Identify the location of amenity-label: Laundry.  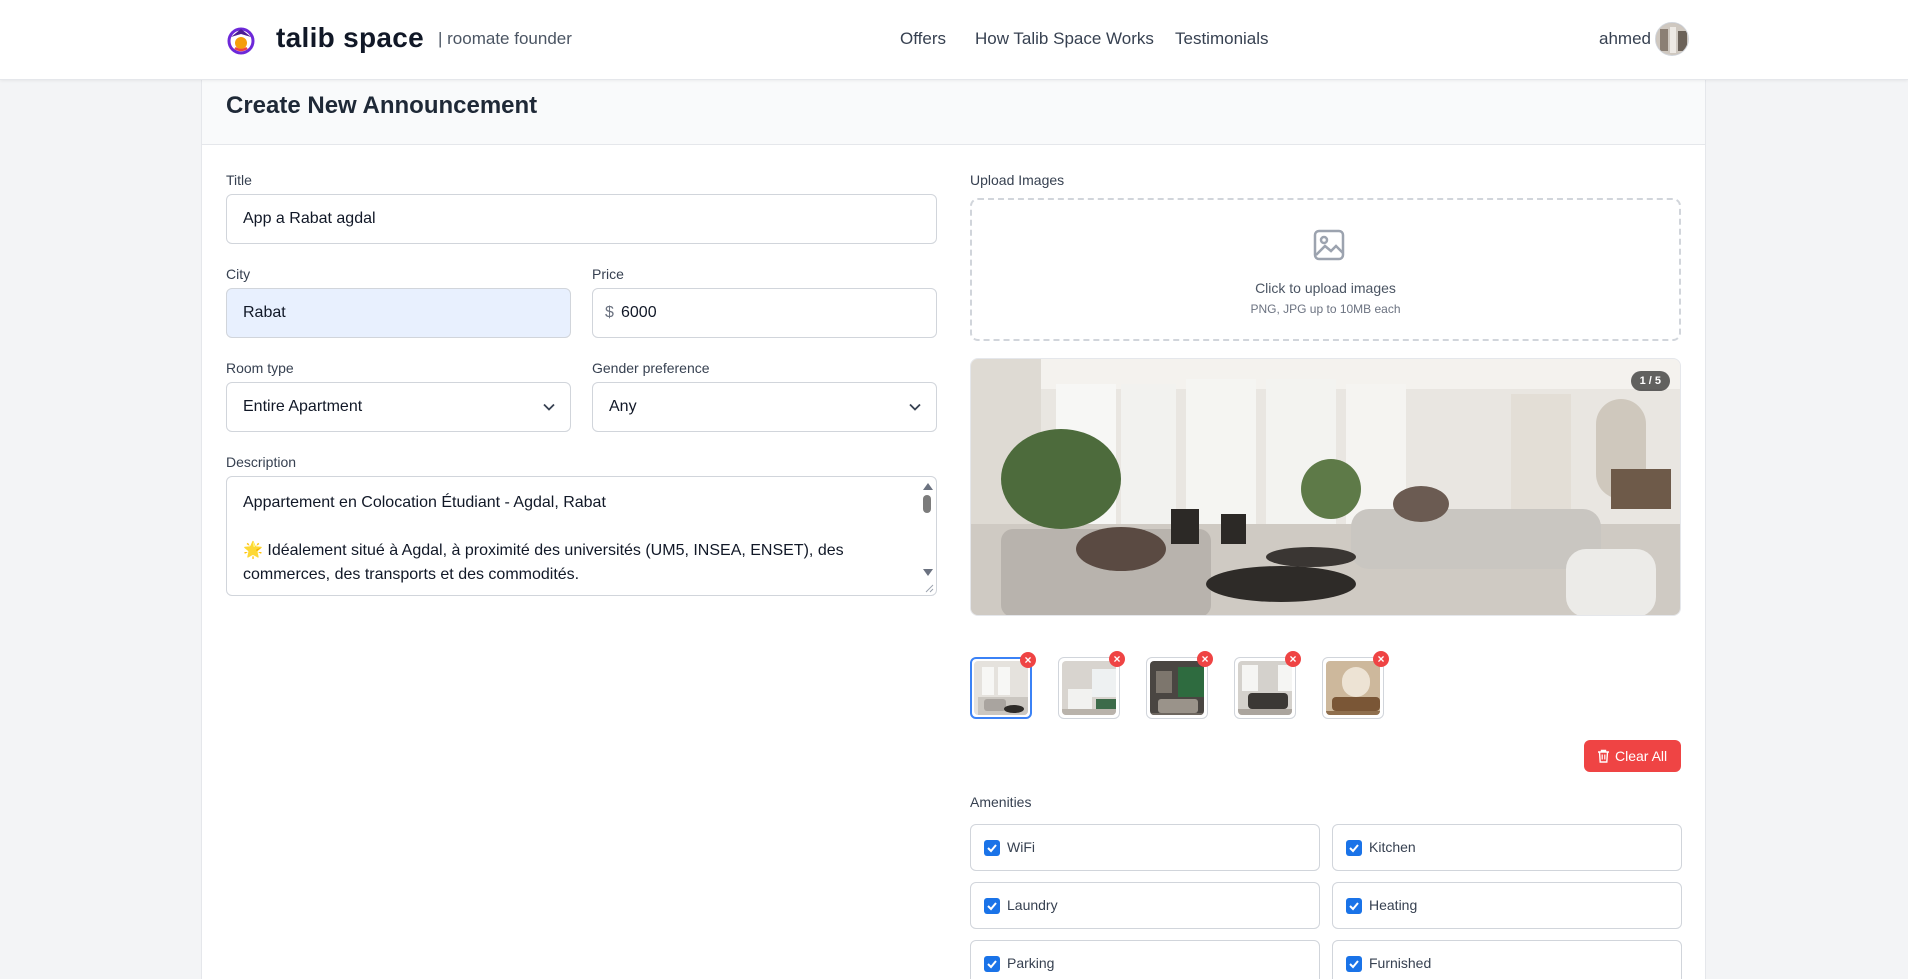
(1032, 905).